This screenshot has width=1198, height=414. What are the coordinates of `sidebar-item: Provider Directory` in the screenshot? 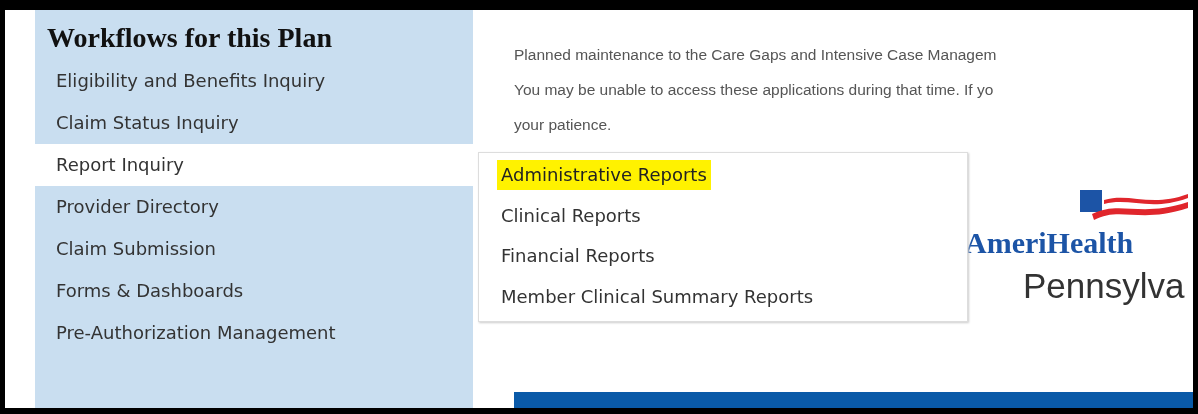 It's located at (254, 207).